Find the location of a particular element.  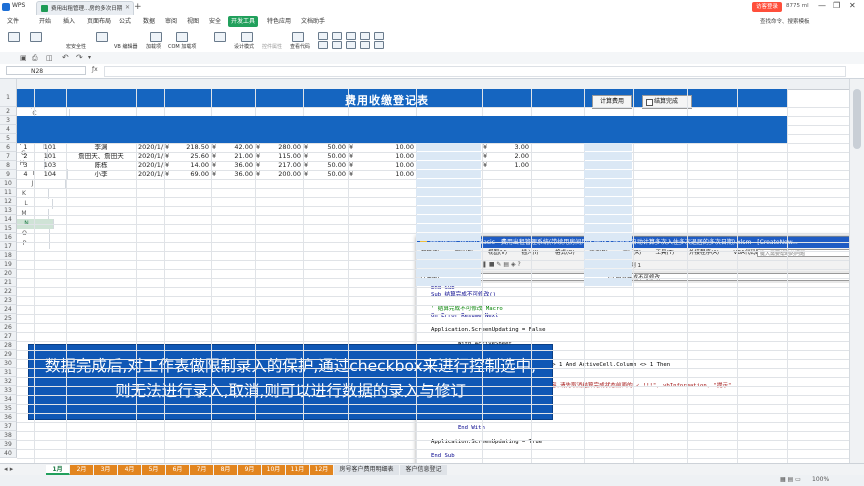

textbox-control-icon is located at coordinates (337, 45).